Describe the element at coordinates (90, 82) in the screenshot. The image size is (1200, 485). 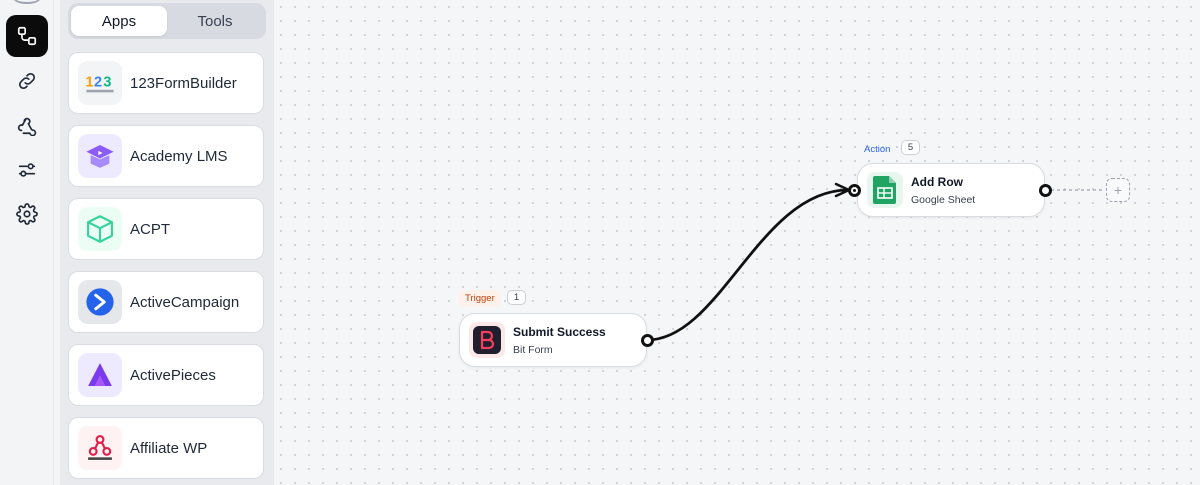
I see `svg-text: 1` at that location.